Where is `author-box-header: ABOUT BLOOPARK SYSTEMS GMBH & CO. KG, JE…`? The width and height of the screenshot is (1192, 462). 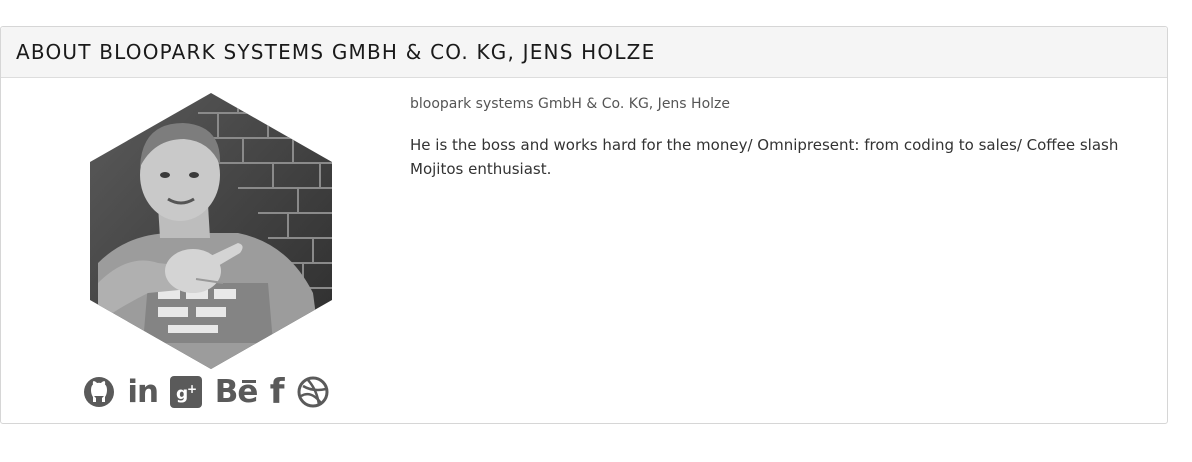 author-box-header: ABOUT BLOOPARK SYSTEMS GMBH & CO. KG, JE… is located at coordinates (584, 52).